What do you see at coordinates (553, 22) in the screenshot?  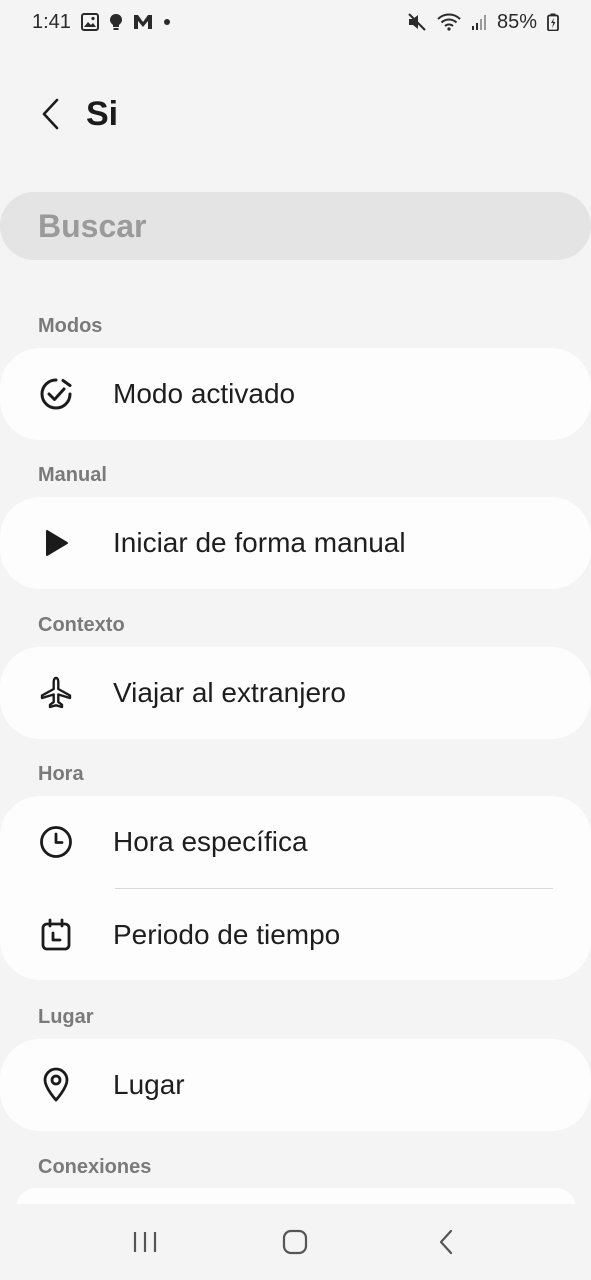 I see `battery-icon` at bounding box center [553, 22].